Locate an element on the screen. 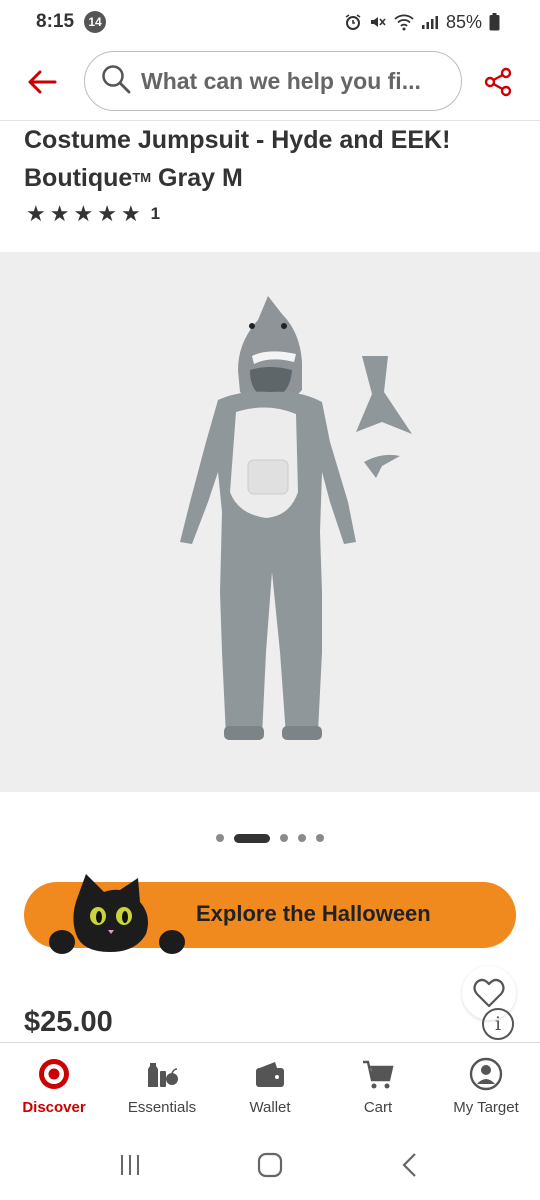 The height and width of the screenshot is (1200, 540). recents-icon is located at coordinates (130, 1165).